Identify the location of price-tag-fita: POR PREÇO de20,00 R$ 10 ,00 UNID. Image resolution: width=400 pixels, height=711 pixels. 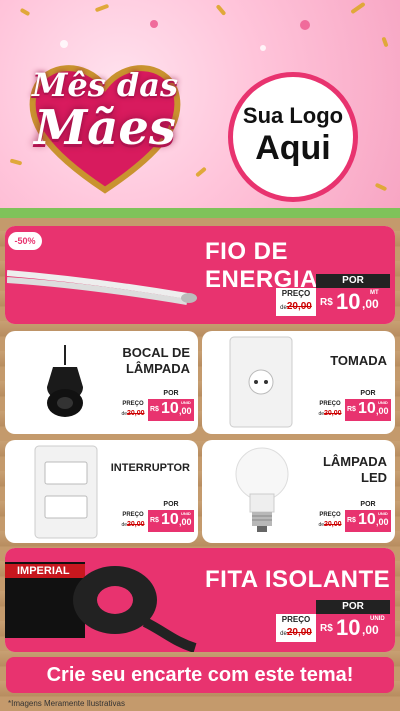
(333, 624).